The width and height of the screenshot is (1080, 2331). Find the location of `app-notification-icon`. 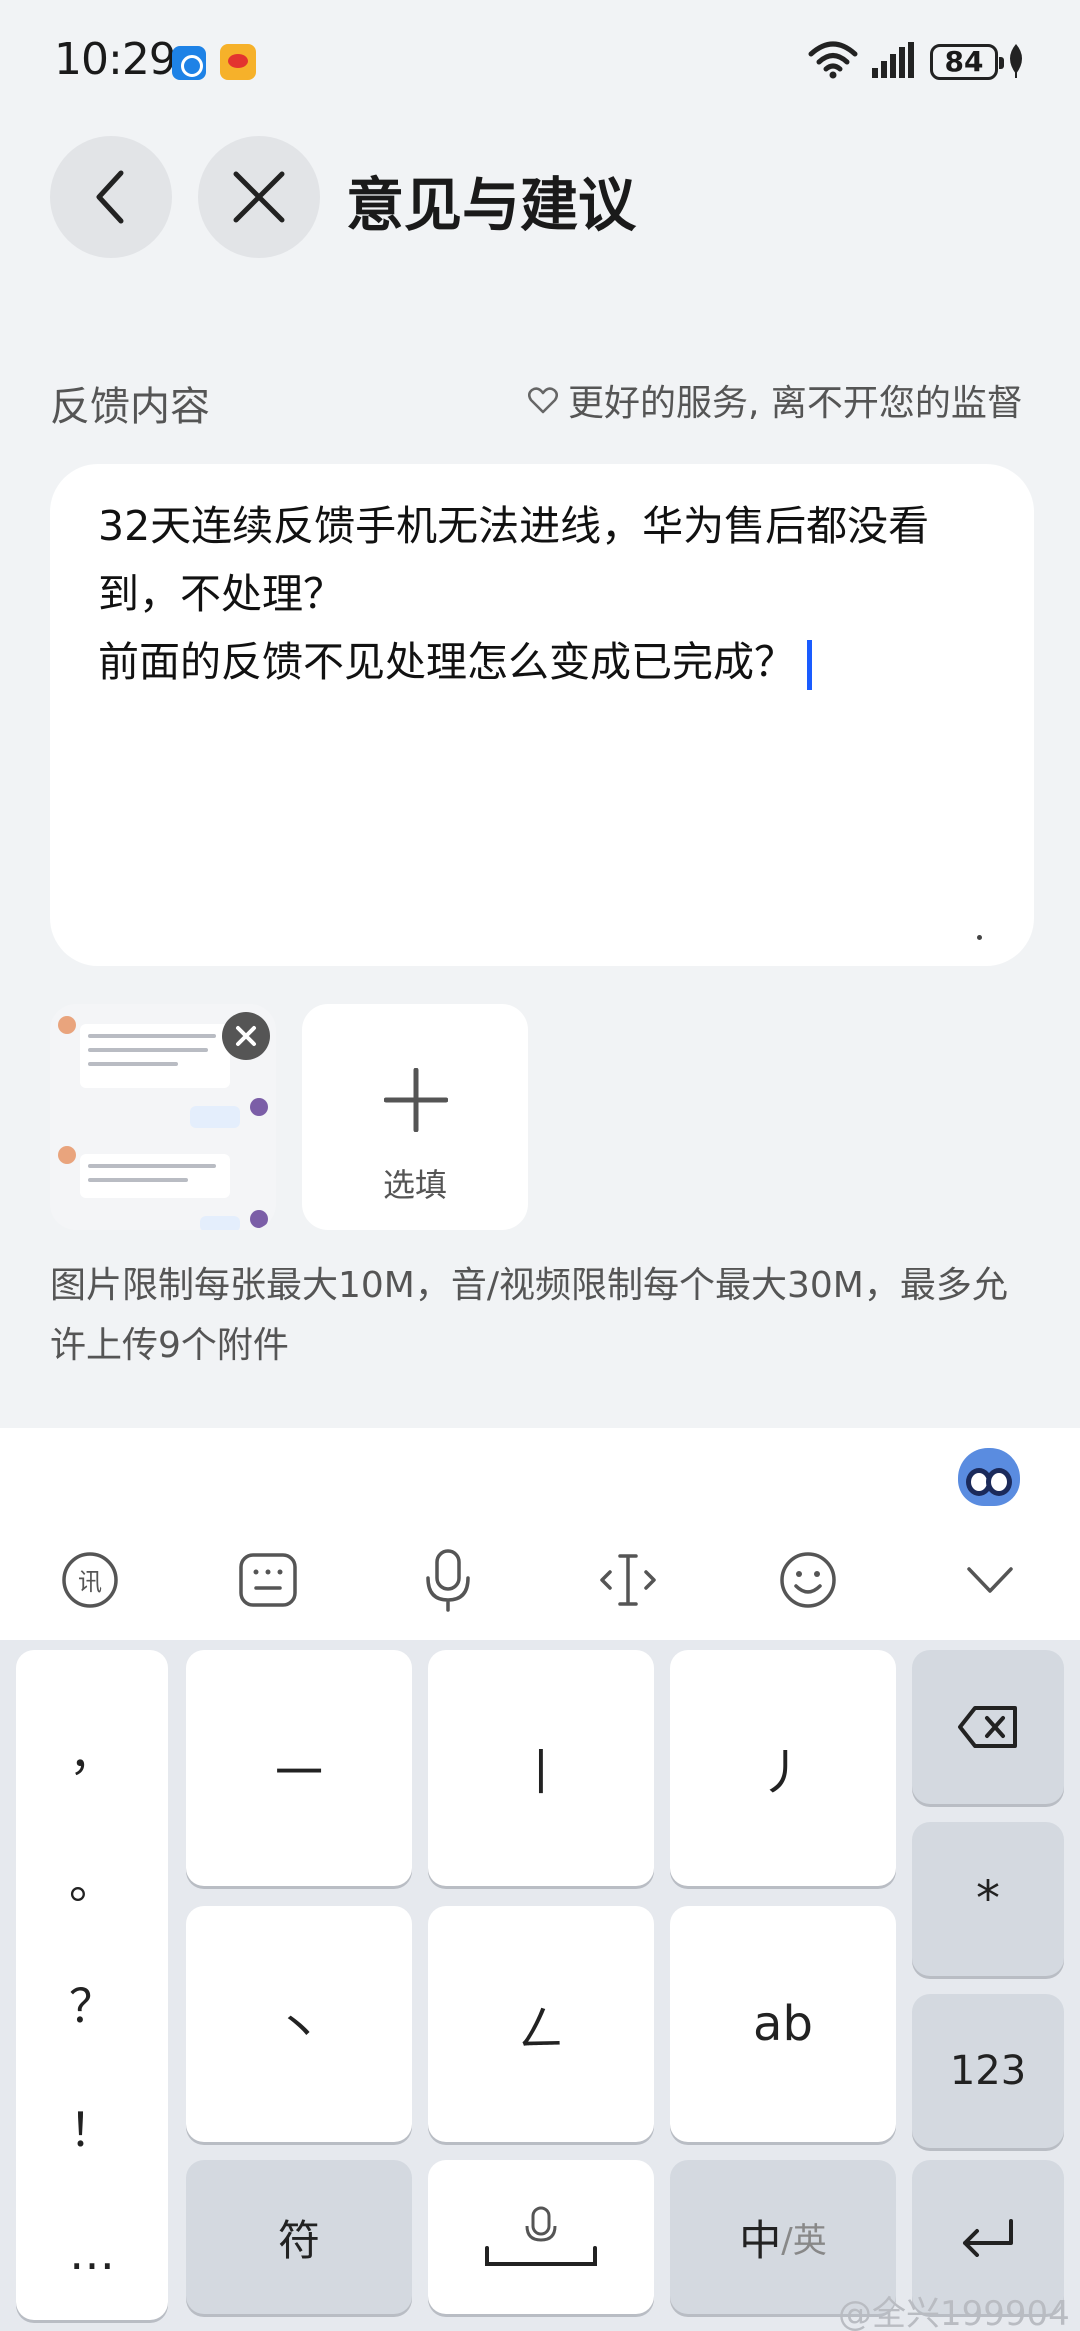

app-notification-icon is located at coordinates (189, 63).